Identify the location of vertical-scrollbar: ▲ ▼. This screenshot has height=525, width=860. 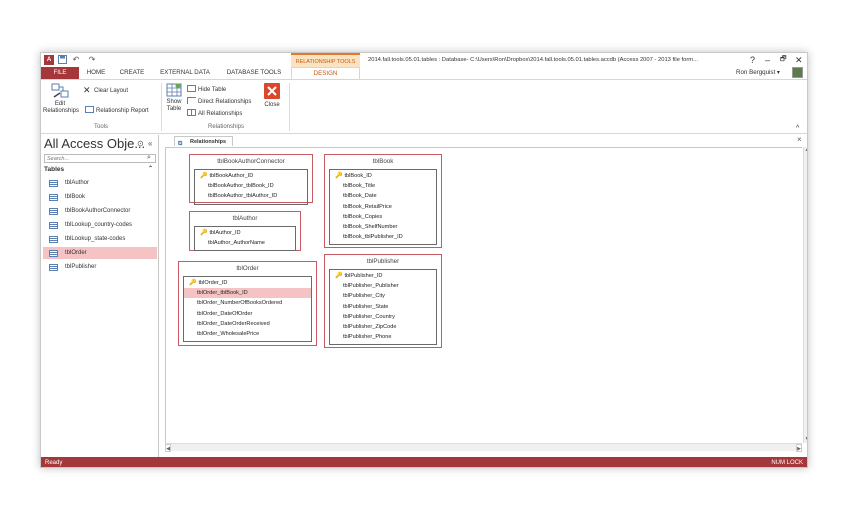
(805, 295).